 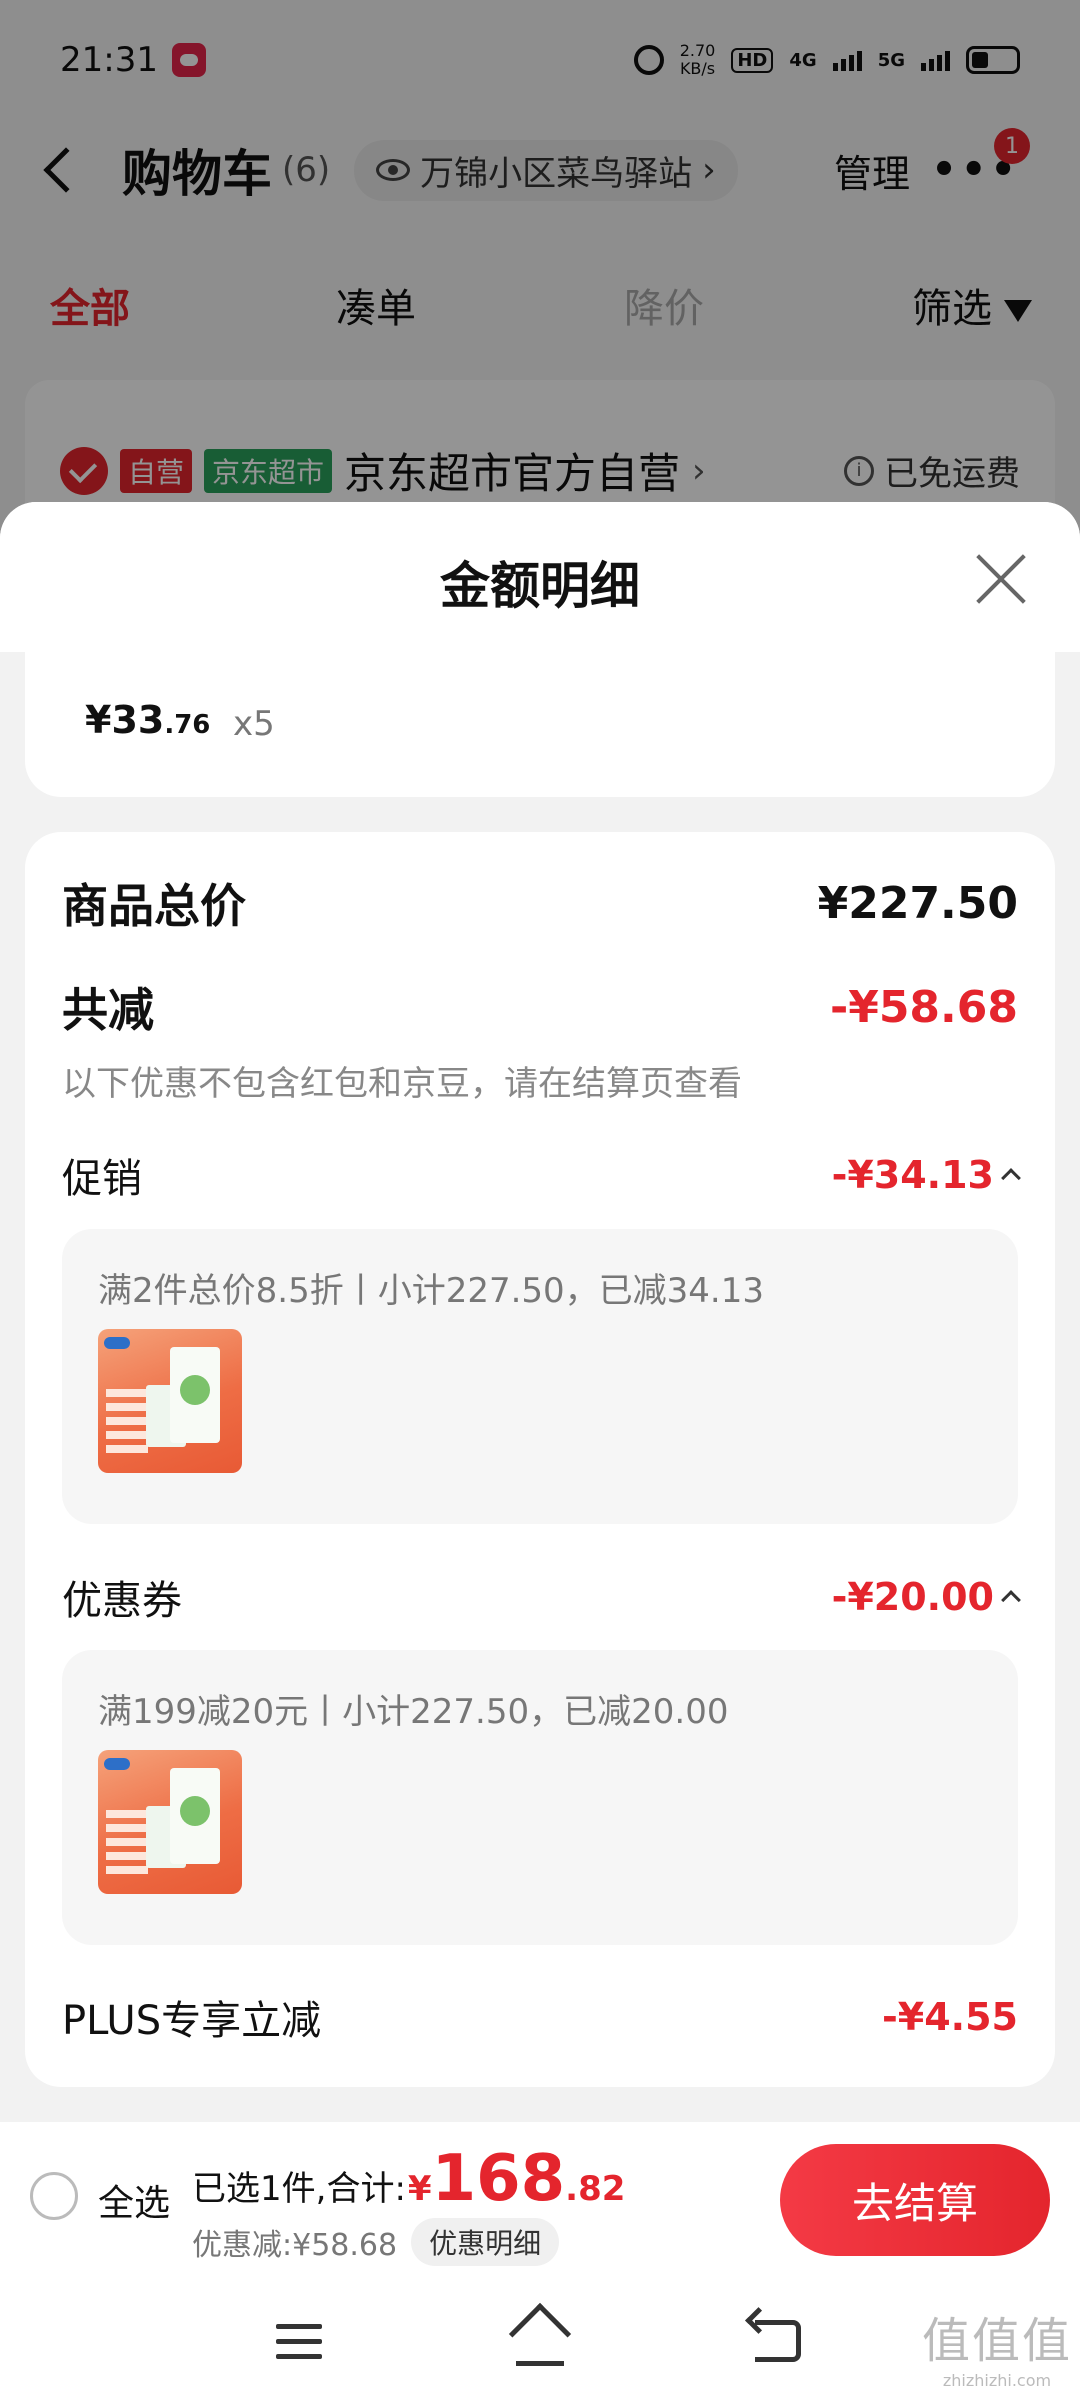 I want to click on total-label: 商品总价, so click(x=154, y=906).